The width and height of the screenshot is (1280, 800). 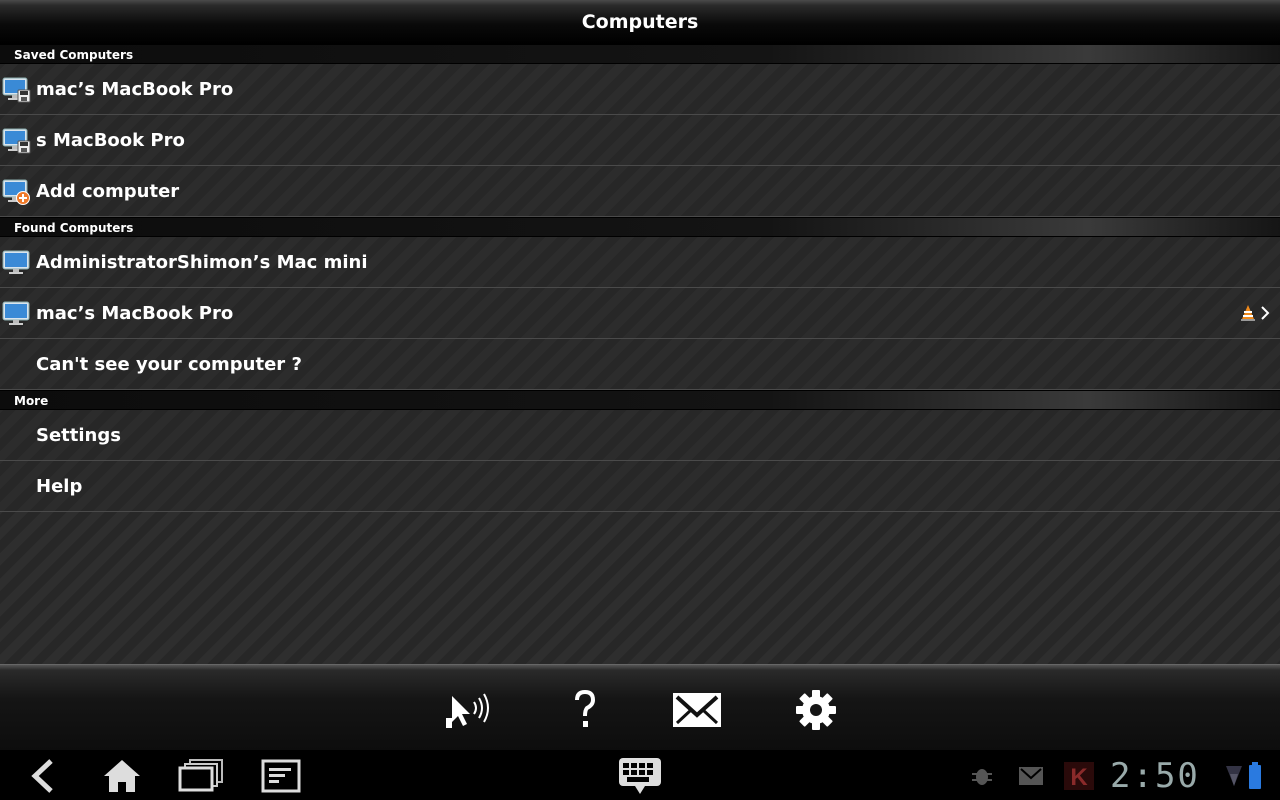 I want to click on recent-apps-icon, so click(x=200, y=775).